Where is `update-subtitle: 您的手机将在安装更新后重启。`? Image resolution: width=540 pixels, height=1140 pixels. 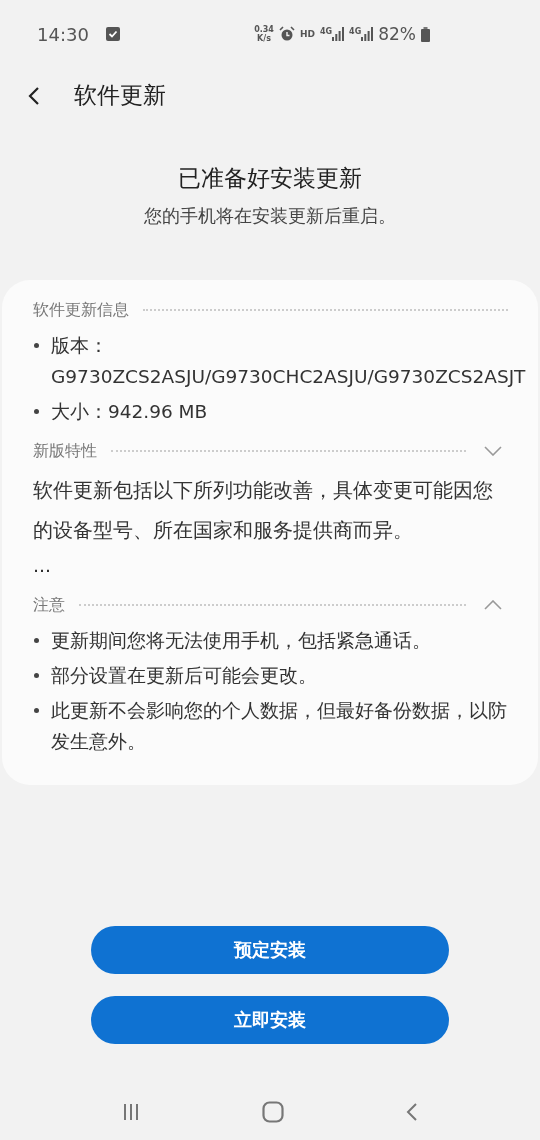
update-subtitle: 您的手机将在安装更新后重启。 is located at coordinates (270, 216).